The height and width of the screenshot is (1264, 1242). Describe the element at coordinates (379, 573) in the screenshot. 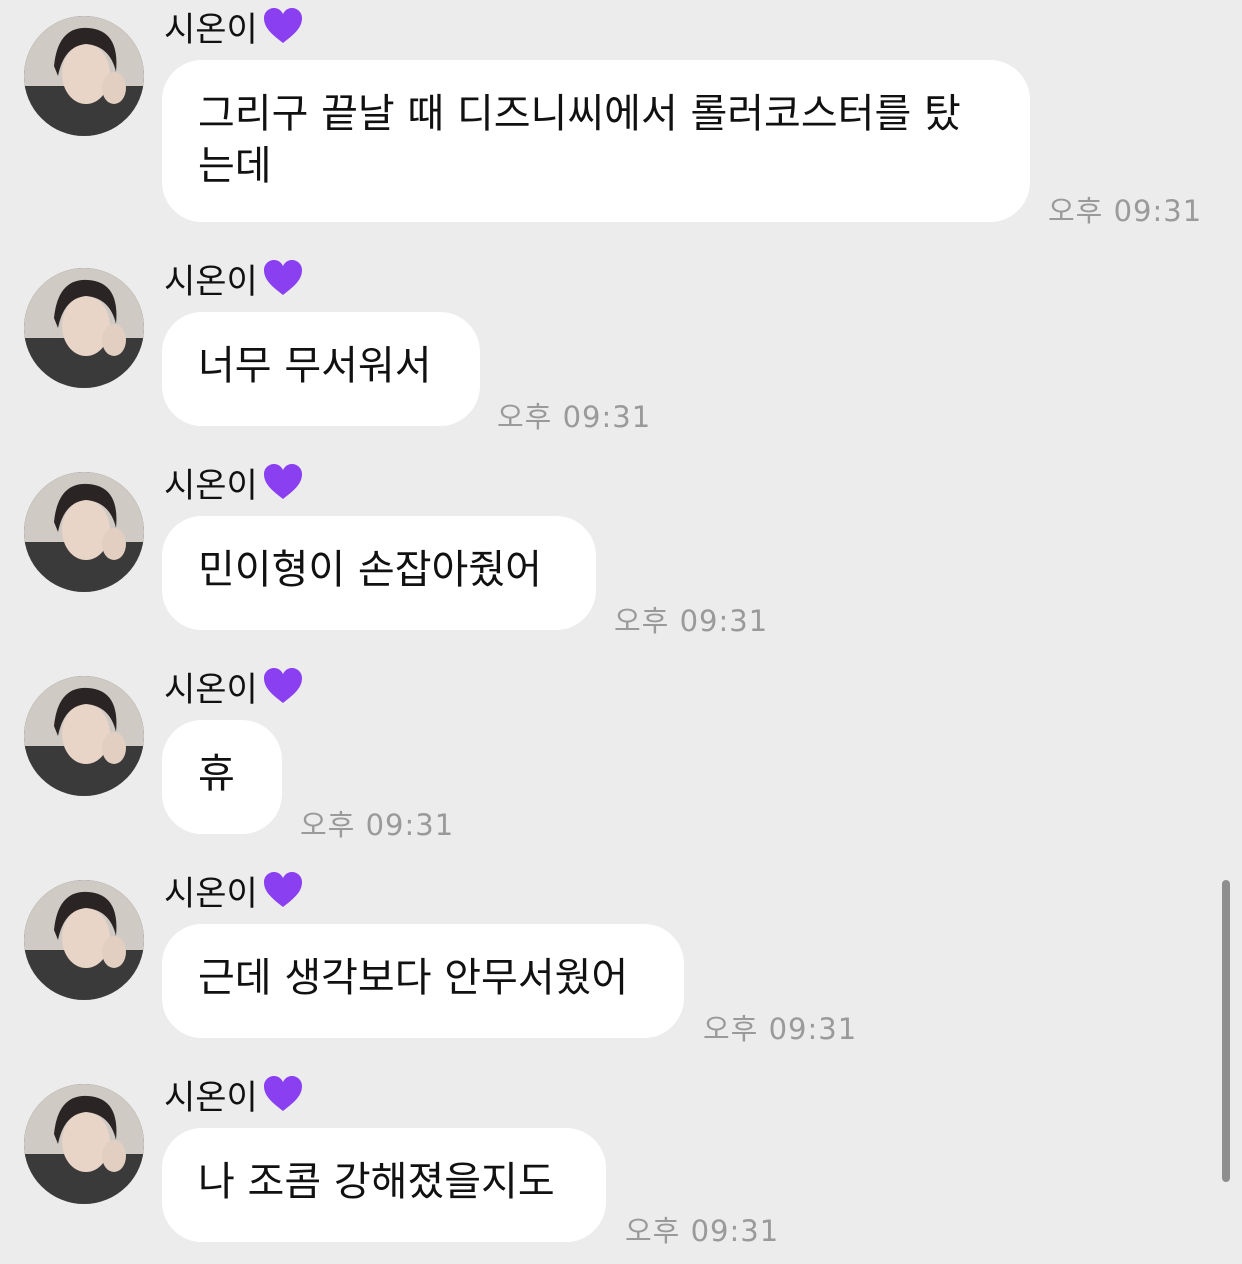

I see `message-bubble: 민이형이 손잡아줬어` at that location.